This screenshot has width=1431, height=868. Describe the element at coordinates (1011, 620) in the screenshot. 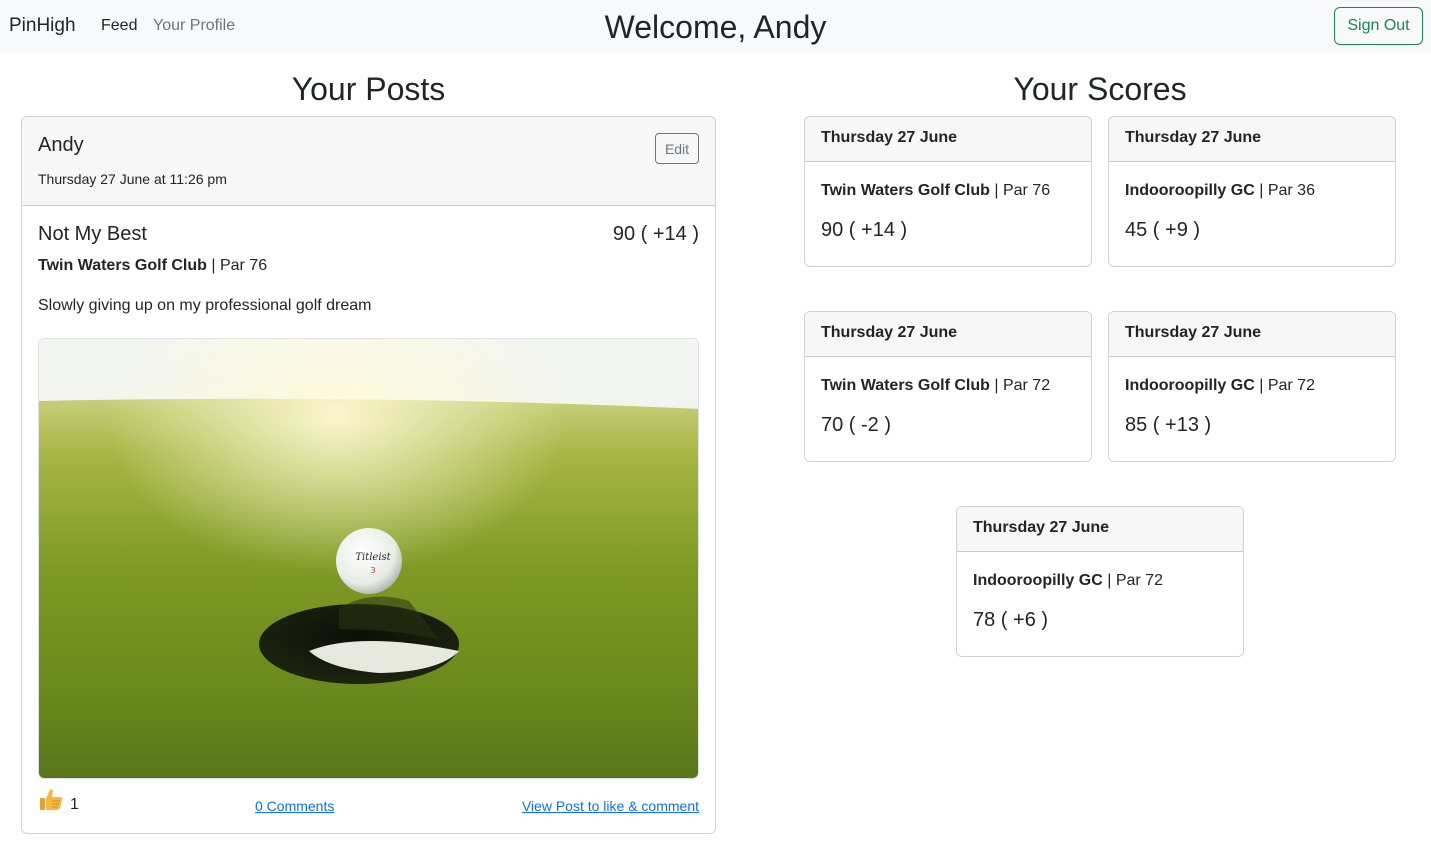

I see `score-value: 78 ( +6 )` at that location.